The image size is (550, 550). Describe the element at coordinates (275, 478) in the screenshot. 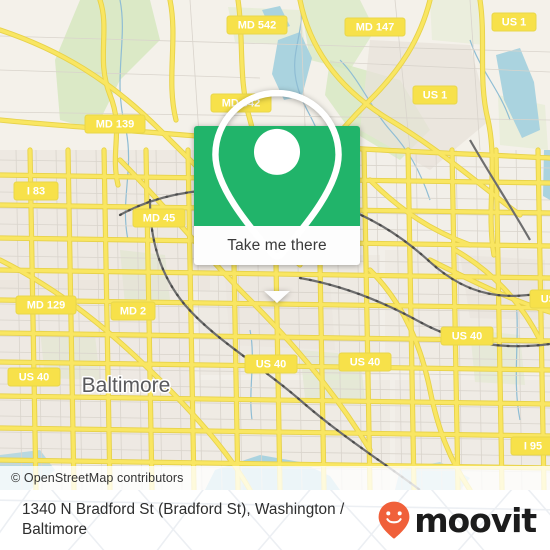

I see `map-attribution: © OpenStreetMap contributors` at that location.